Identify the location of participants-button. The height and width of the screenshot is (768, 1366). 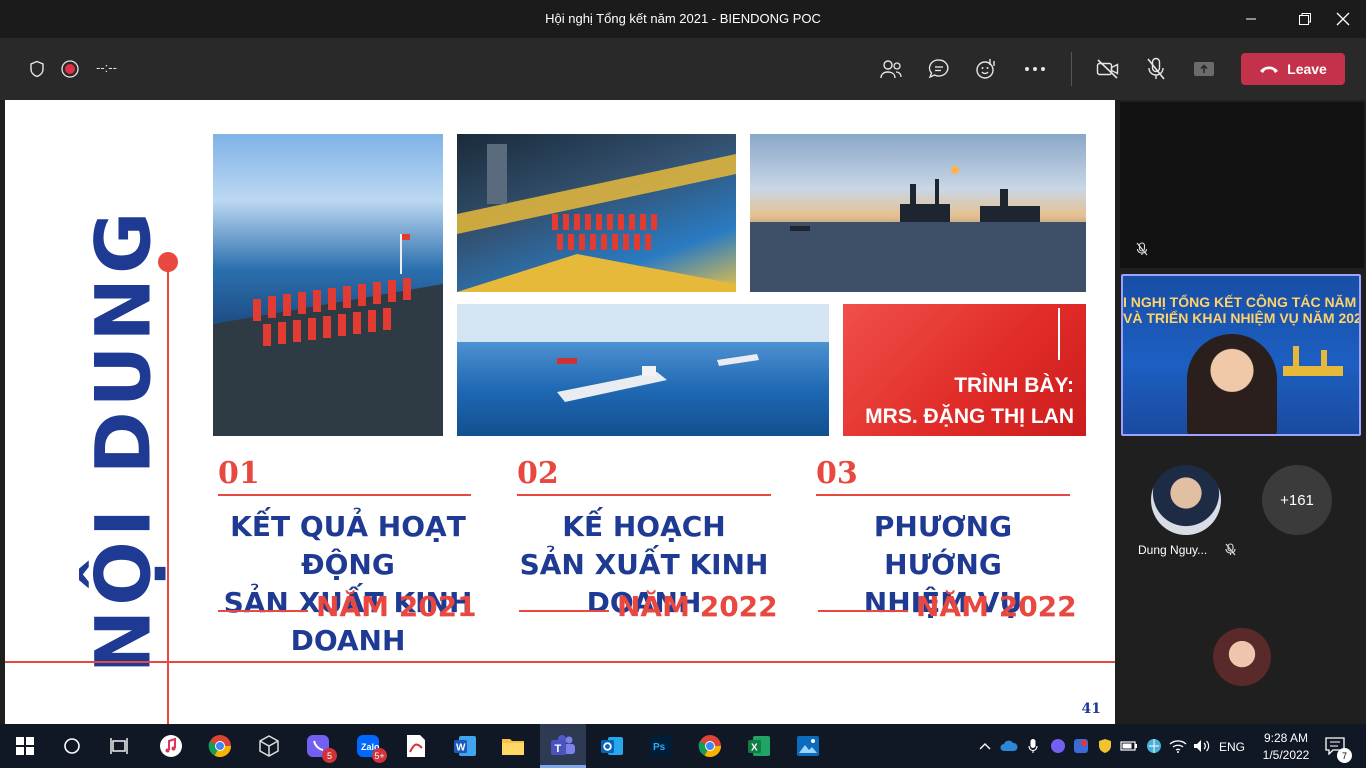
(891, 69).